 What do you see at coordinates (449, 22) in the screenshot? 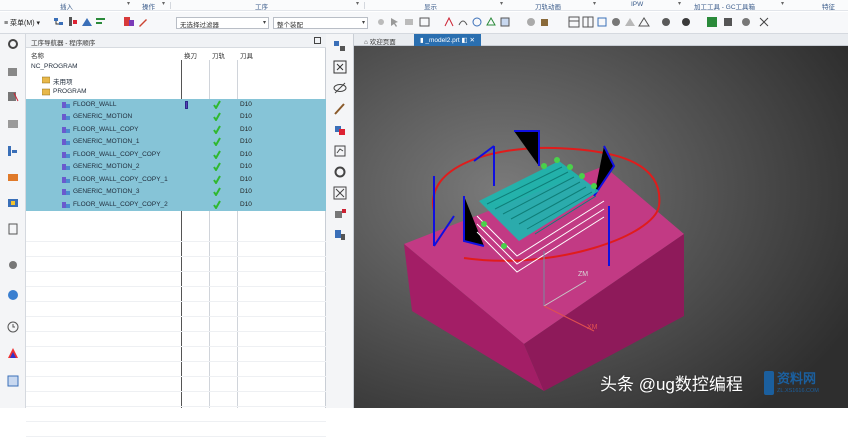
I see `point-icon` at bounding box center [449, 22].